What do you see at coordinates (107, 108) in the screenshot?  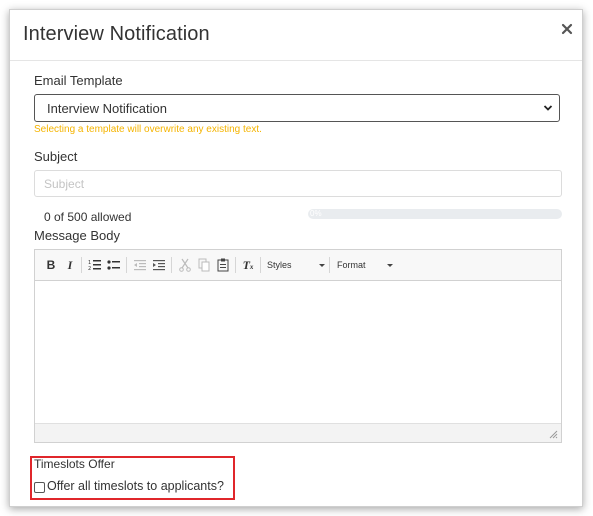 I see `email-template-value: Interview Notification` at bounding box center [107, 108].